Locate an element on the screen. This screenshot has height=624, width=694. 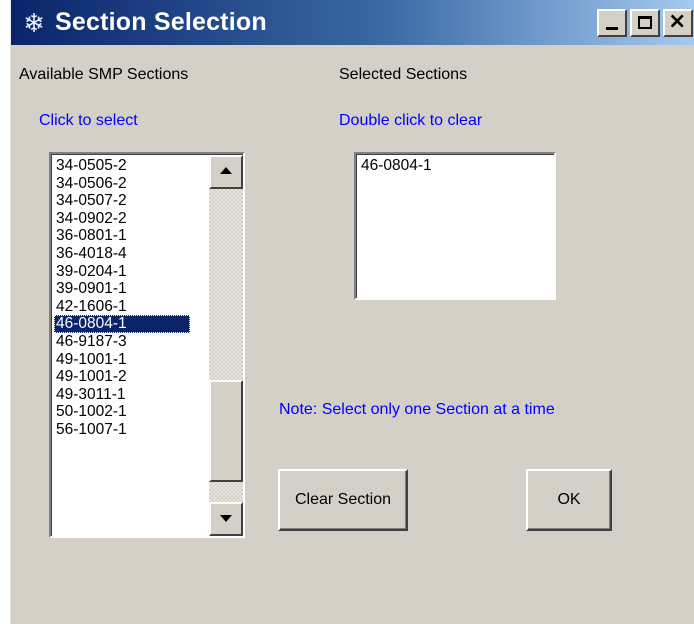
available-list-item: 36-0801-1 is located at coordinates (122, 236).